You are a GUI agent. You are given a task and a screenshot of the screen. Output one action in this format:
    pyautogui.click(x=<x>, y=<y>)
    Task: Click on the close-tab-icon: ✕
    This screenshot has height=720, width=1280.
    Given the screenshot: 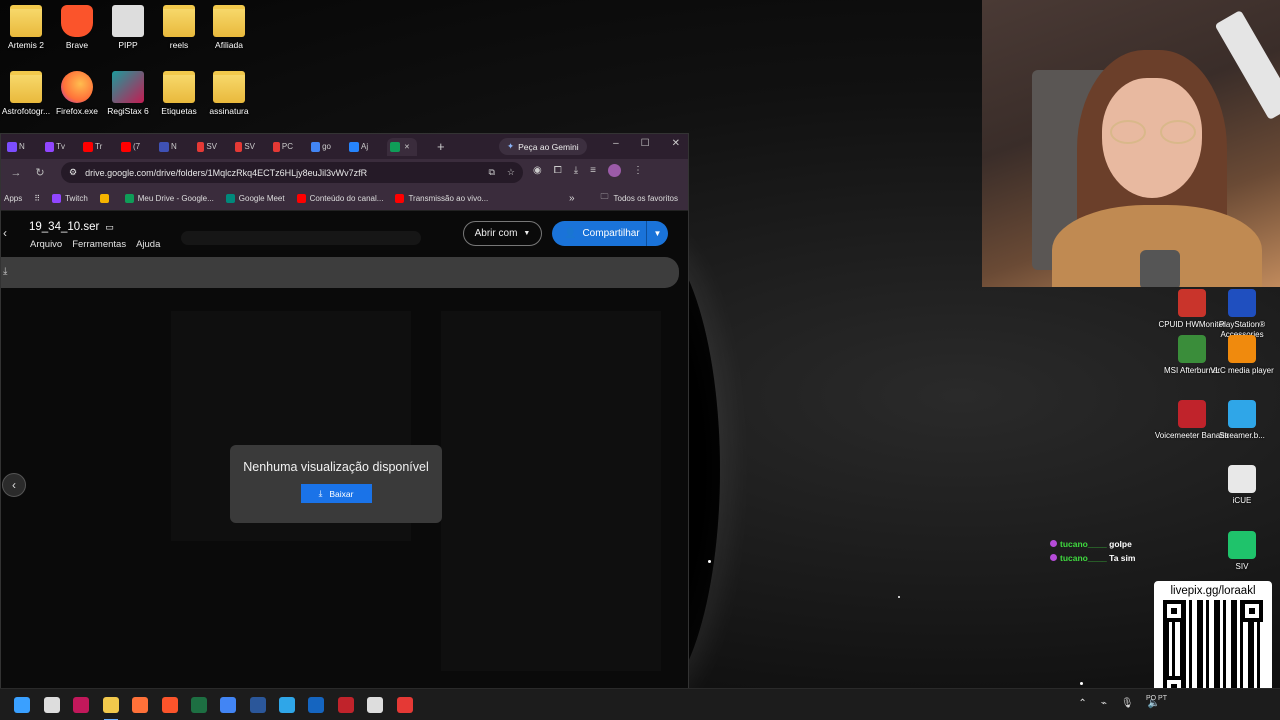 What is the action you would take?
    pyautogui.click(x=407, y=147)
    